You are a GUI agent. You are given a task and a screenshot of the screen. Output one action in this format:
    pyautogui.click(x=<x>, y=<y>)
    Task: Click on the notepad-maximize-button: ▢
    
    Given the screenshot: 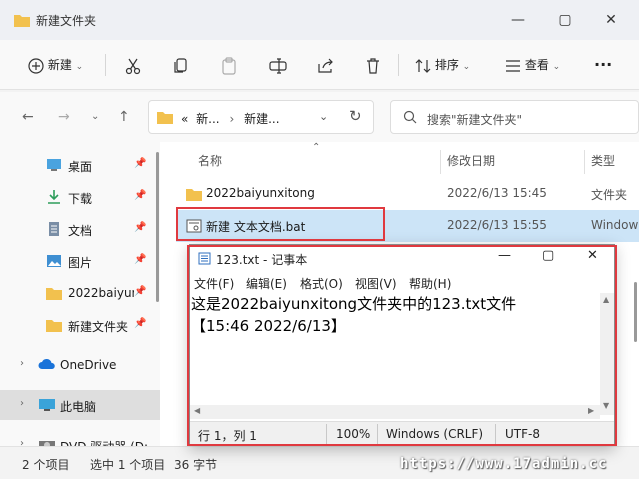 What is the action you would take?
    pyautogui.click(x=548, y=255)
    